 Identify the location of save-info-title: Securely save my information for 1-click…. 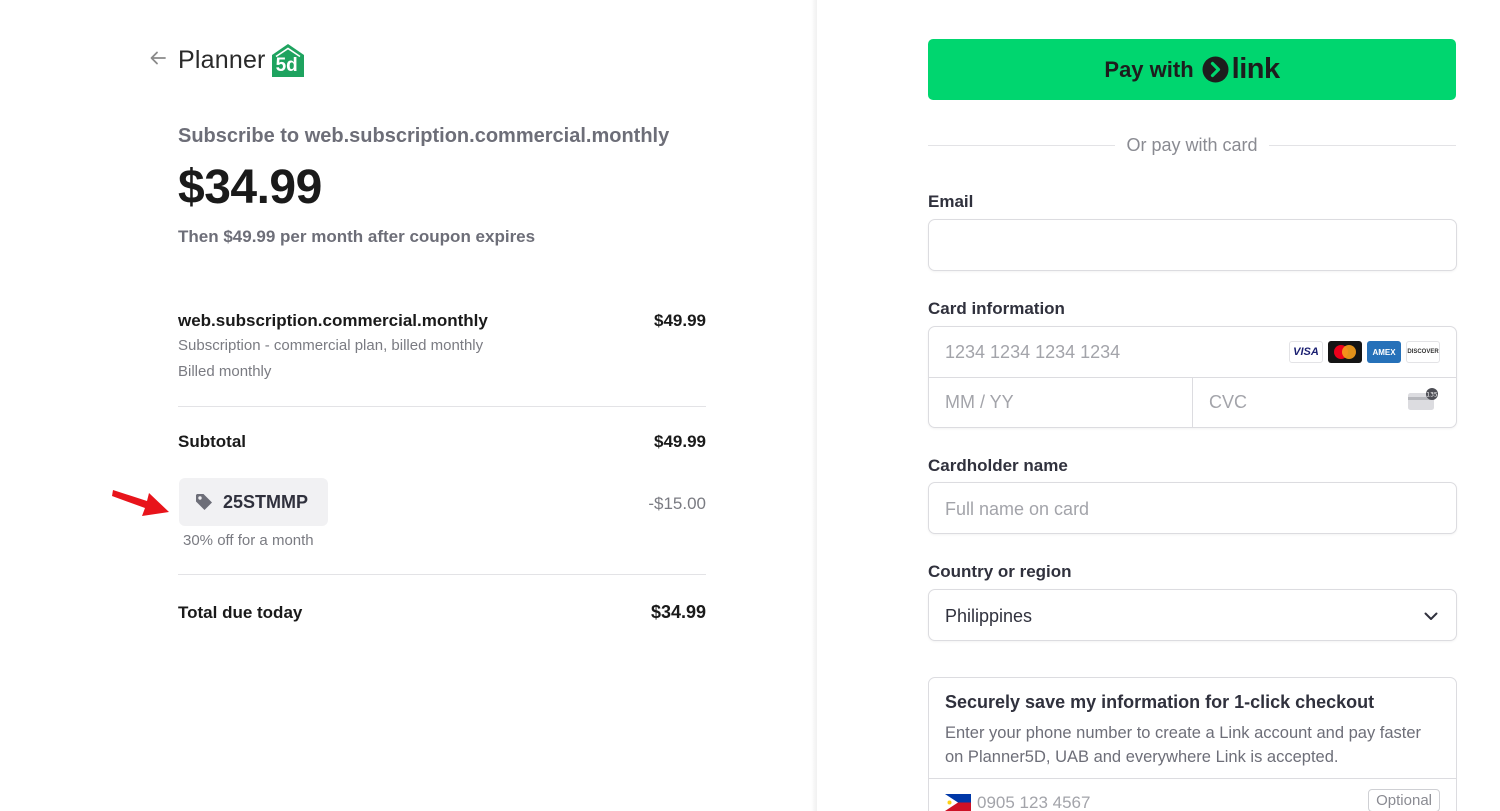
(1160, 702).